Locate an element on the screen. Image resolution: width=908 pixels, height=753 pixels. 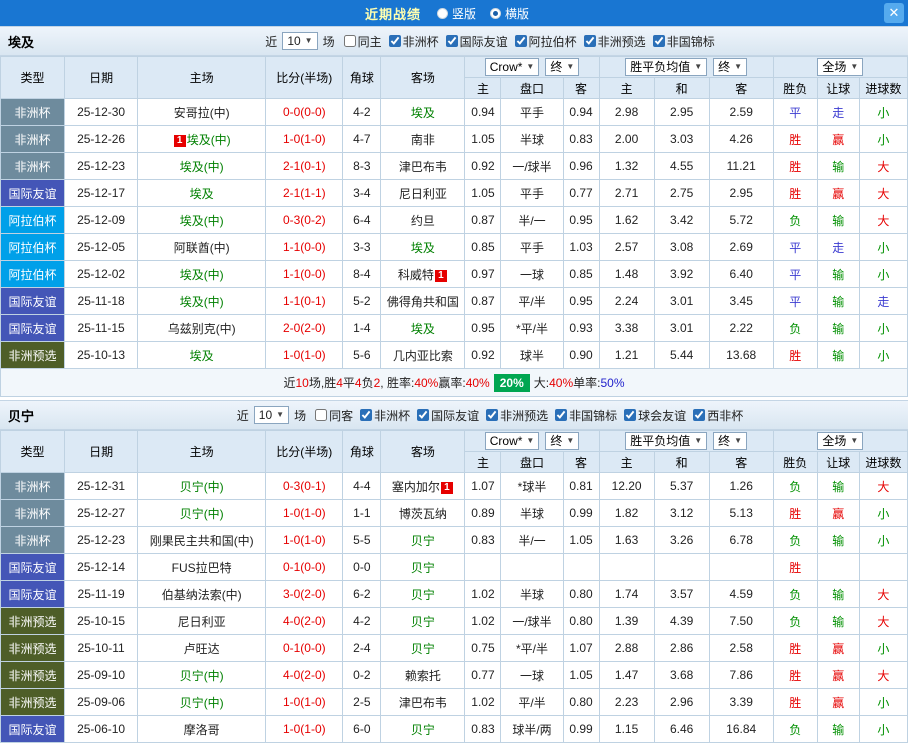
avg-draw-cell: 3.08 is located at coordinates (681, 247).